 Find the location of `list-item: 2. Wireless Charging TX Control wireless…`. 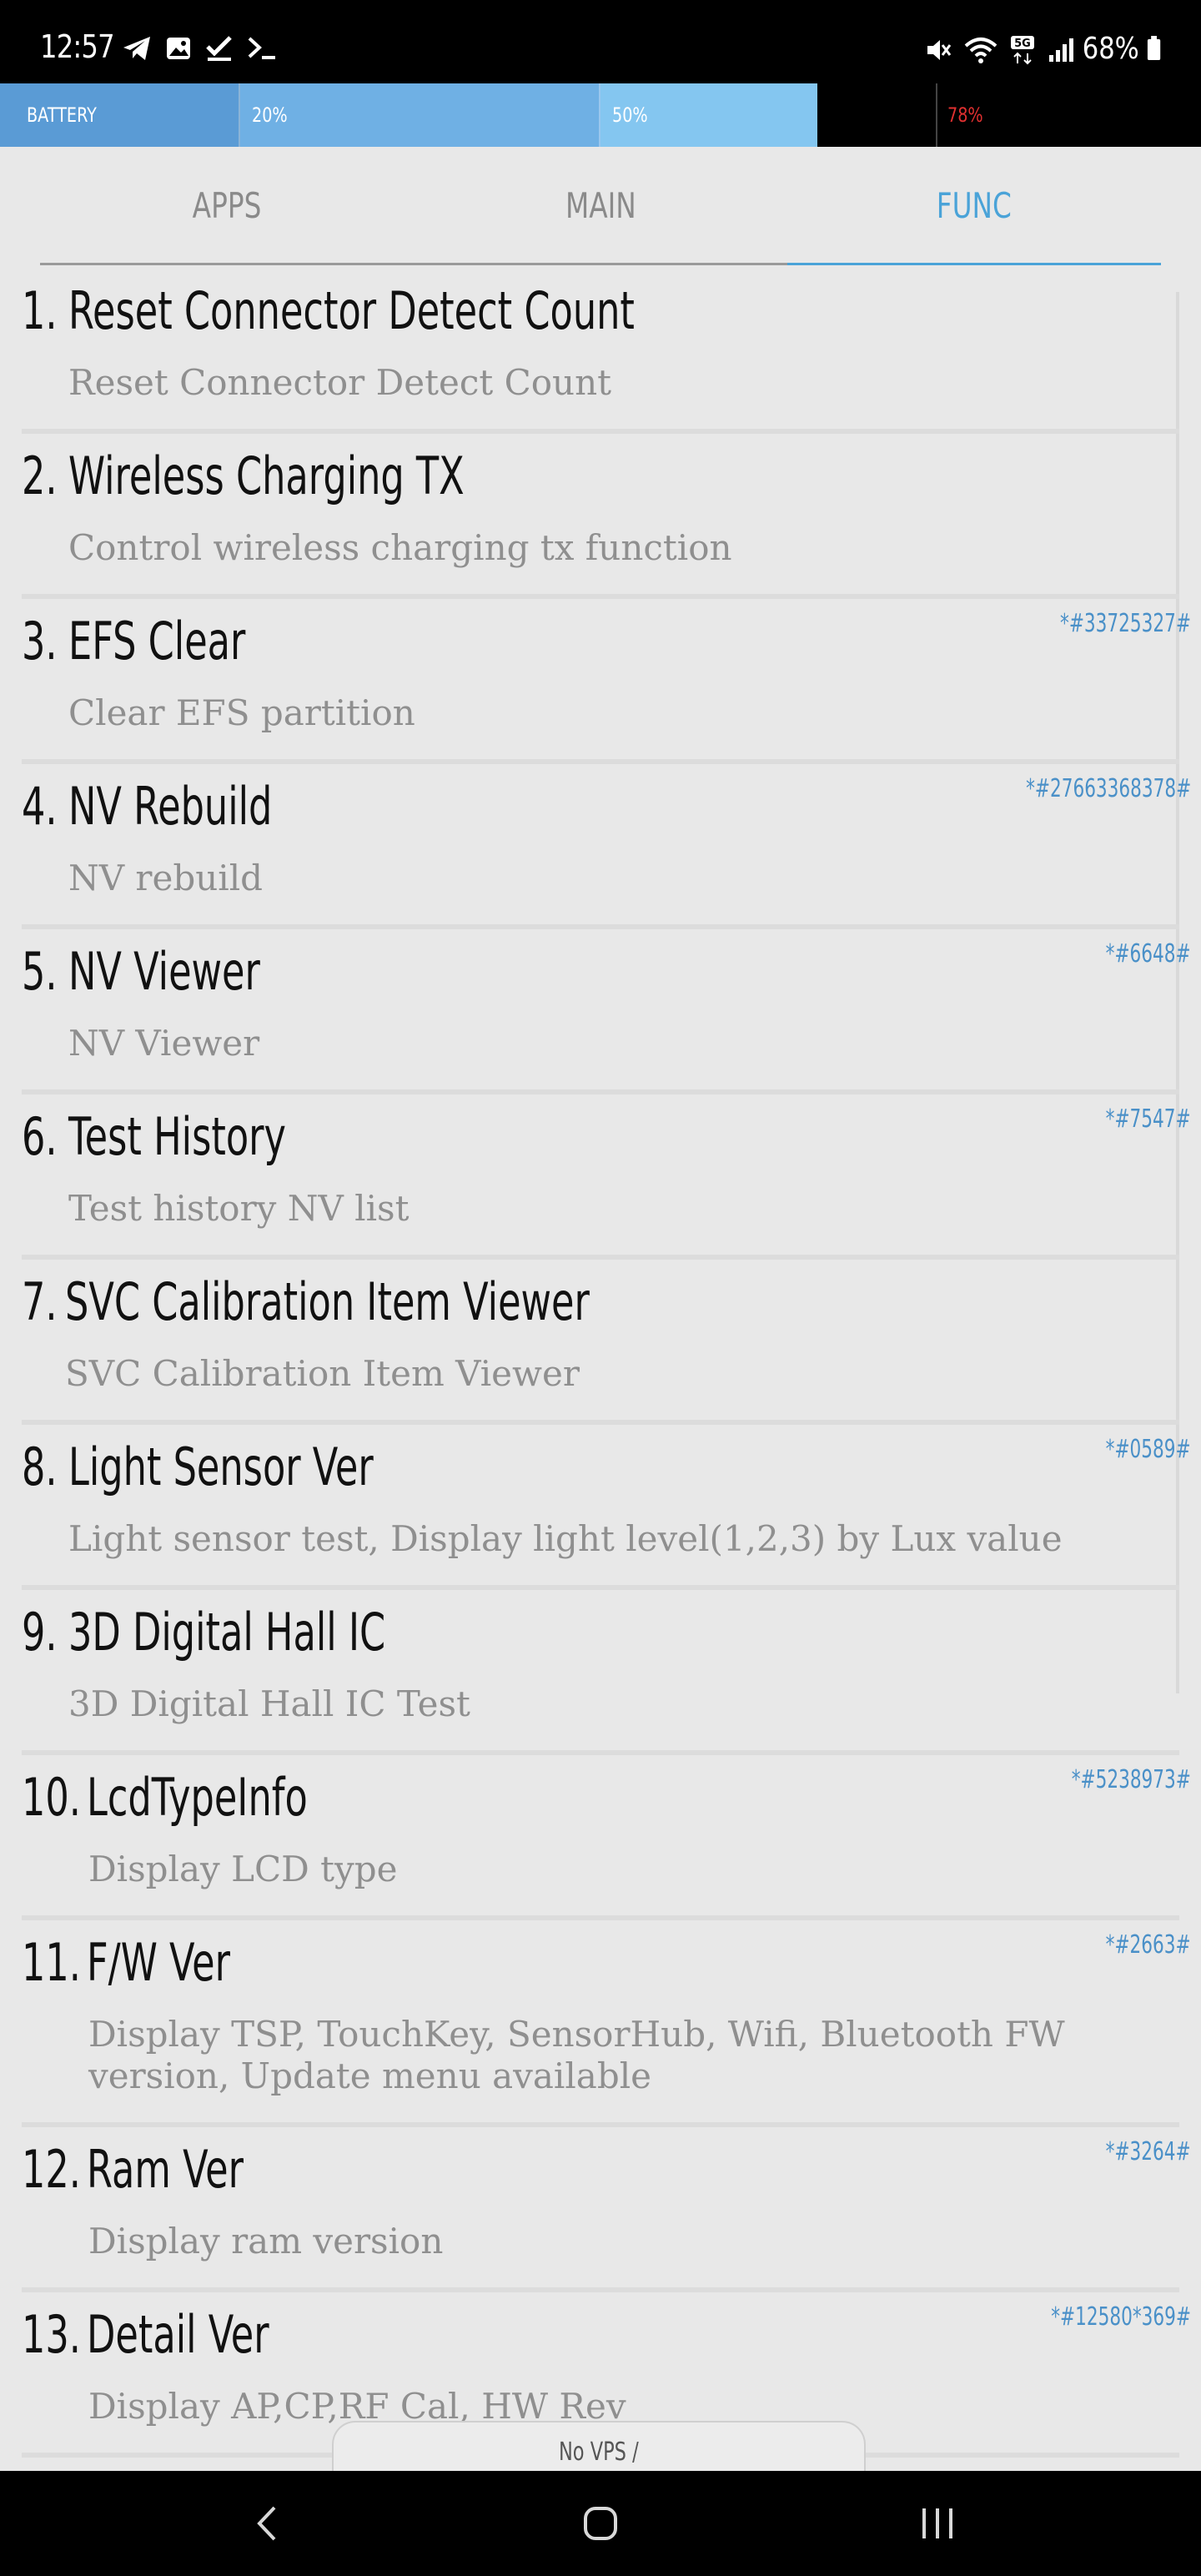

list-item: 2. Wireless Charging TX Control wireless… is located at coordinates (601, 516).